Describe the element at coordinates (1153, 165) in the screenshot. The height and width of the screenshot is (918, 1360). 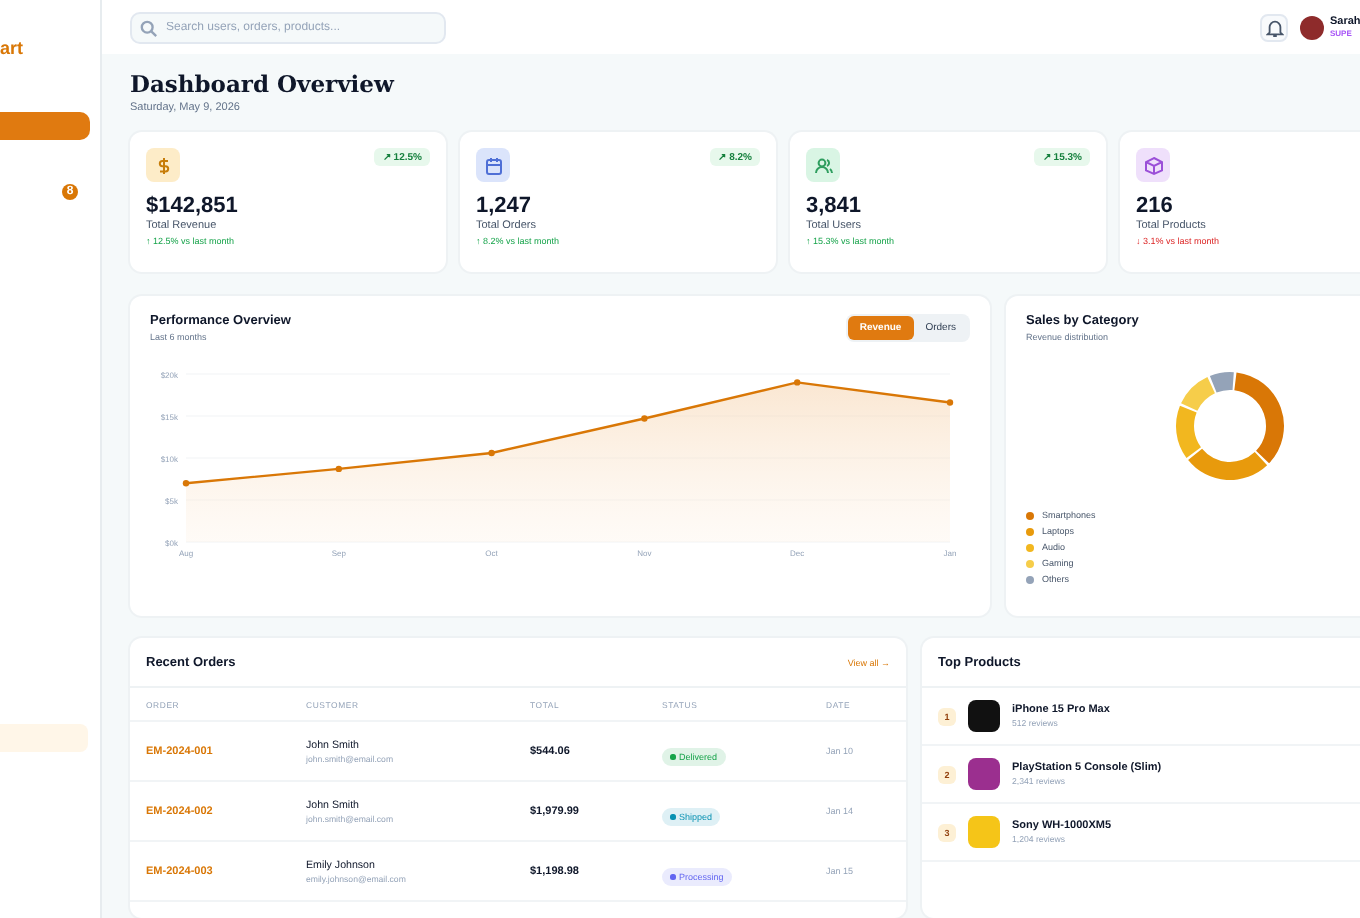
I see `cube-icon` at that location.